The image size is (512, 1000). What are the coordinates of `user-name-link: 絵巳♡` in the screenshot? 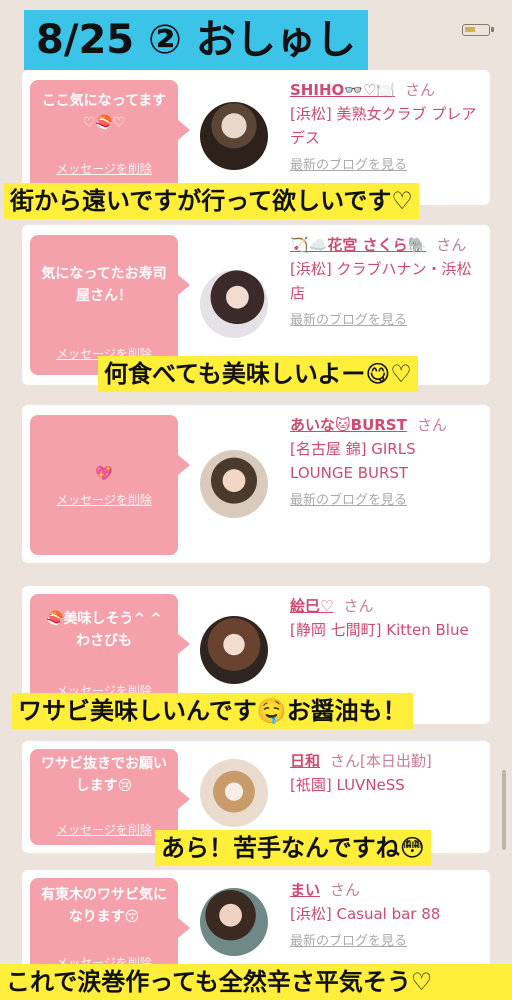 It's located at (311, 606).